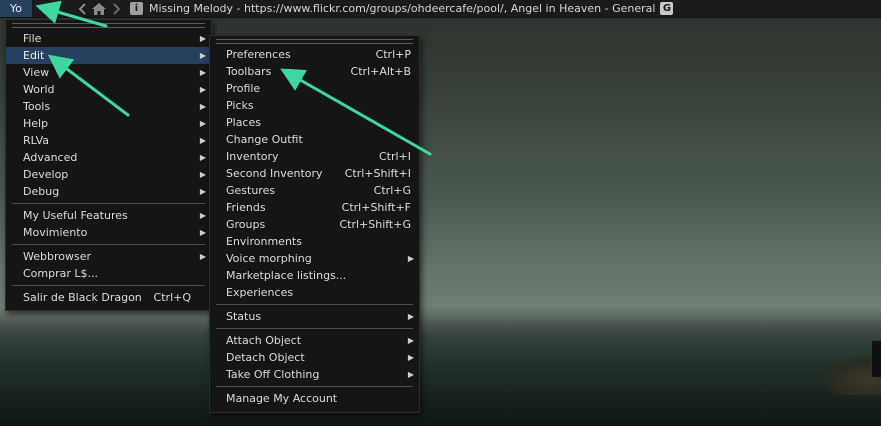  What do you see at coordinates (314, 139) in the screenshot?
I see `menu-item-change-outfit: Change Outfit` at bounding box center [314, 139].